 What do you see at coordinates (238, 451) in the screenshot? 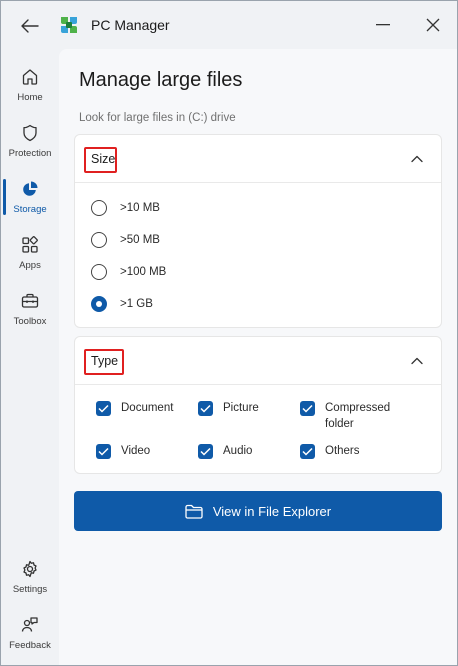
I see `checkbox-label: Audio` at bounding box center [238, 451].